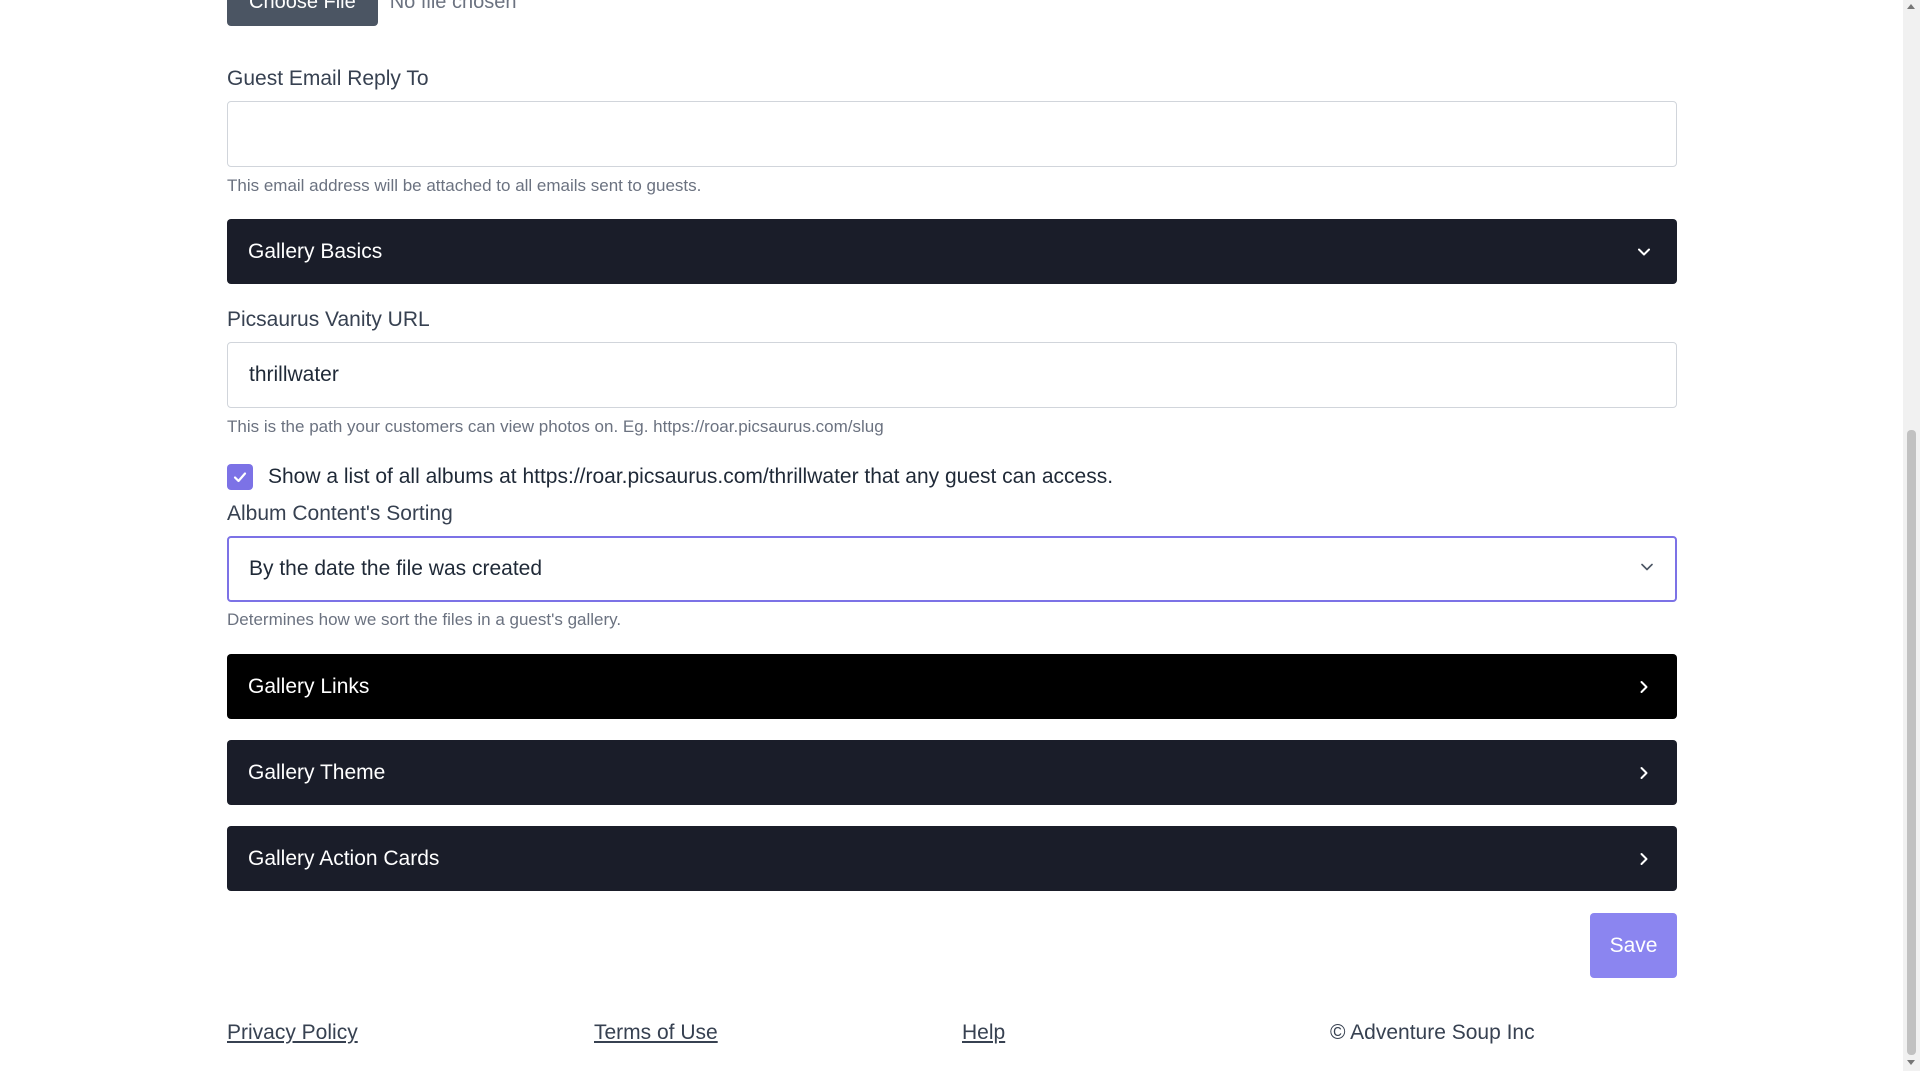  What do you see at coordinates (302, 13) in the screenshot?
I see `choose-file-button: Choose File` at bounding box center [302, 13].